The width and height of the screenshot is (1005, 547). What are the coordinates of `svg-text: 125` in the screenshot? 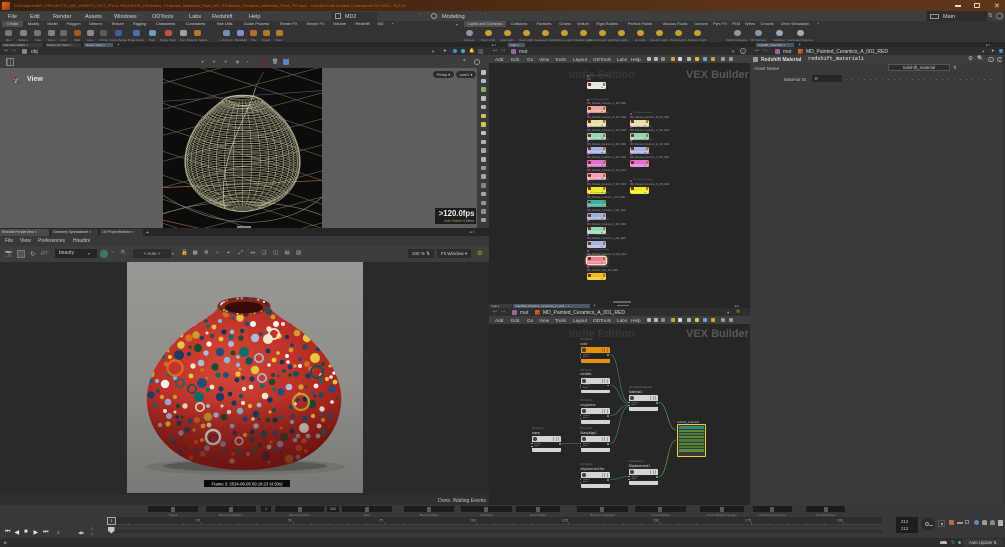 It's located at (565, 521).